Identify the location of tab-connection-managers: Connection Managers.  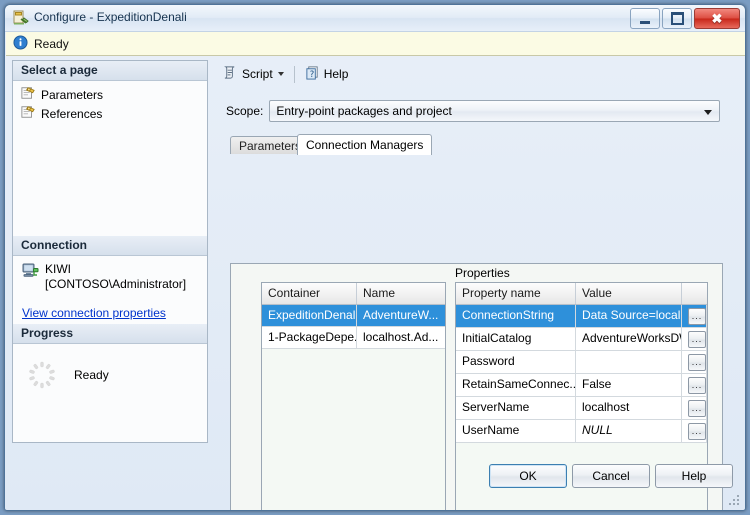
(365, 144).